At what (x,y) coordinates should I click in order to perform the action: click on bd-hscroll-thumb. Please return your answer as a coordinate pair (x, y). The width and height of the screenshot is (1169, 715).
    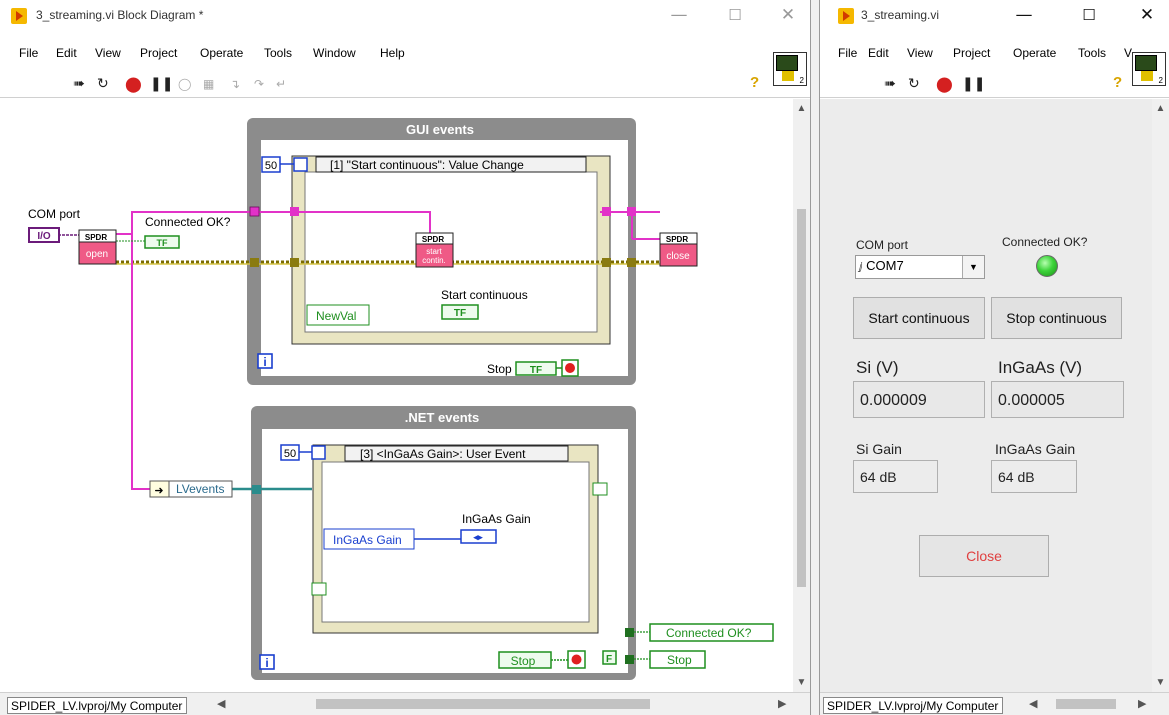
    Looking at the image, I should click on (483, 704).